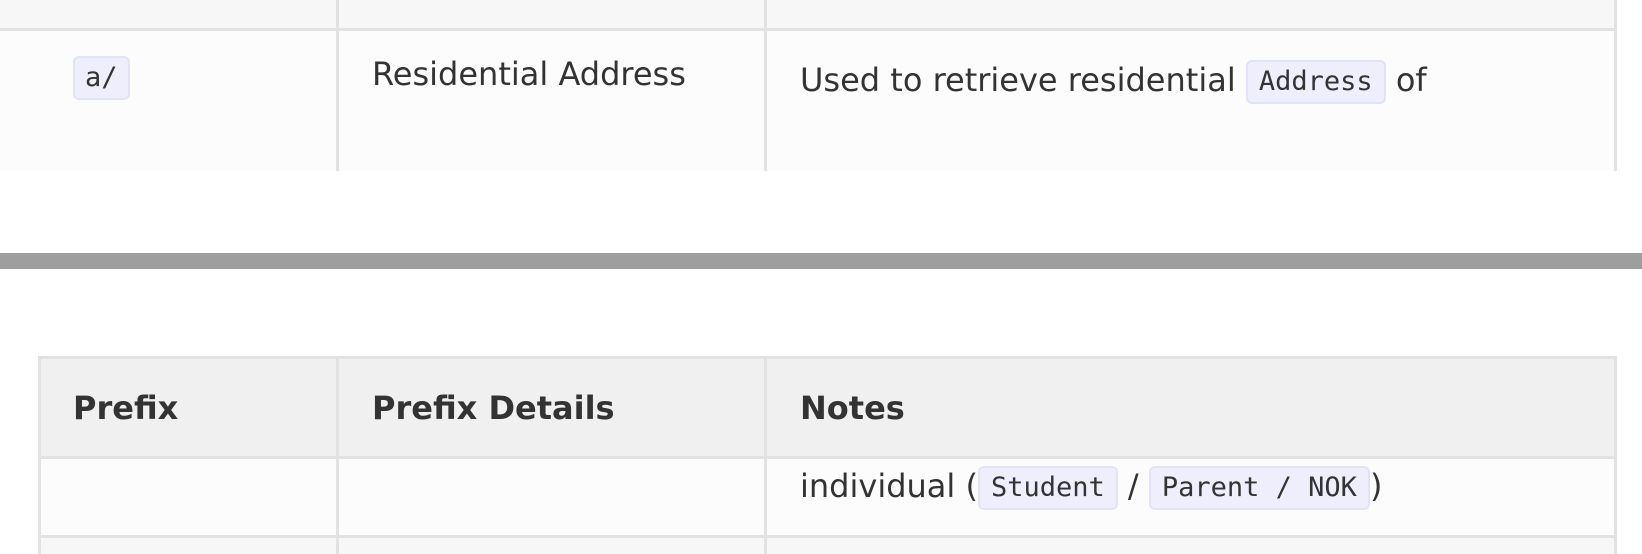 The height and width of the screenshot is (554, 1642). What do you see at coordinates (39, 455) in the screenshot?
I see `bottom-table-left-border` at bounding box center [39, 455].